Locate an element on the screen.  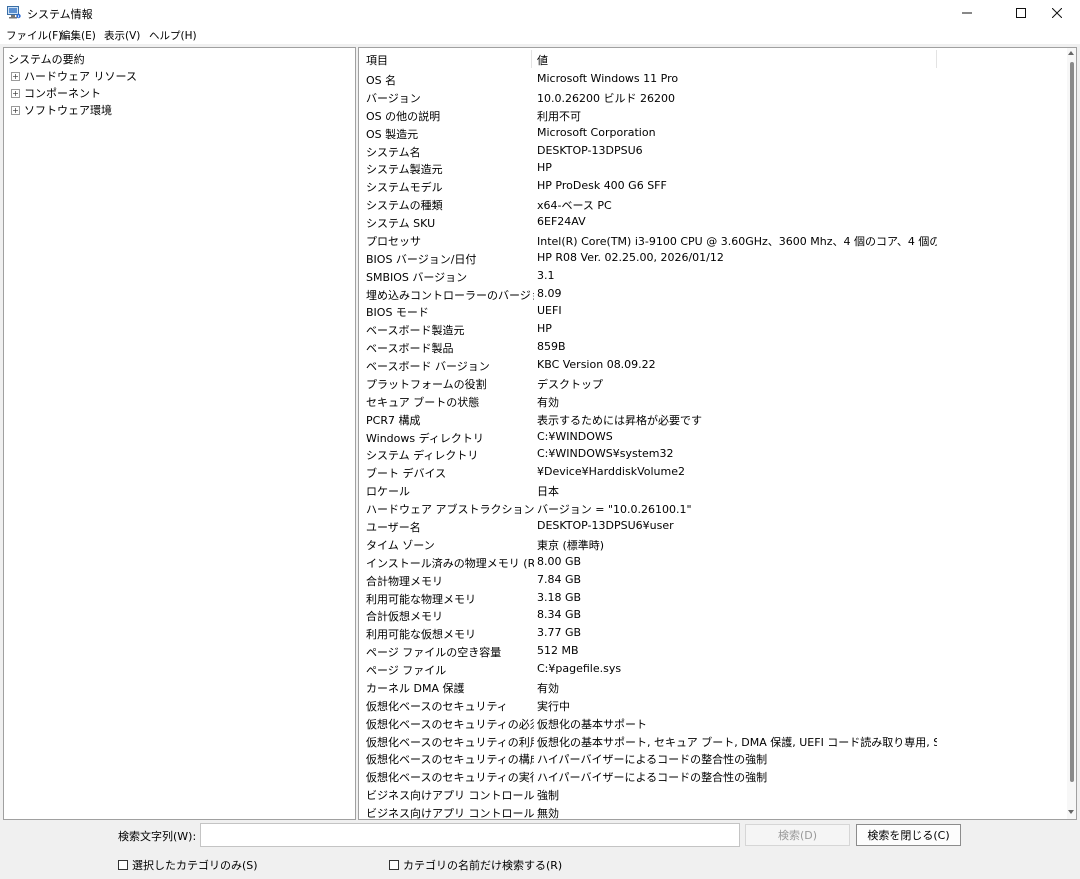
minimize-button is located at coordinates (967, 13).